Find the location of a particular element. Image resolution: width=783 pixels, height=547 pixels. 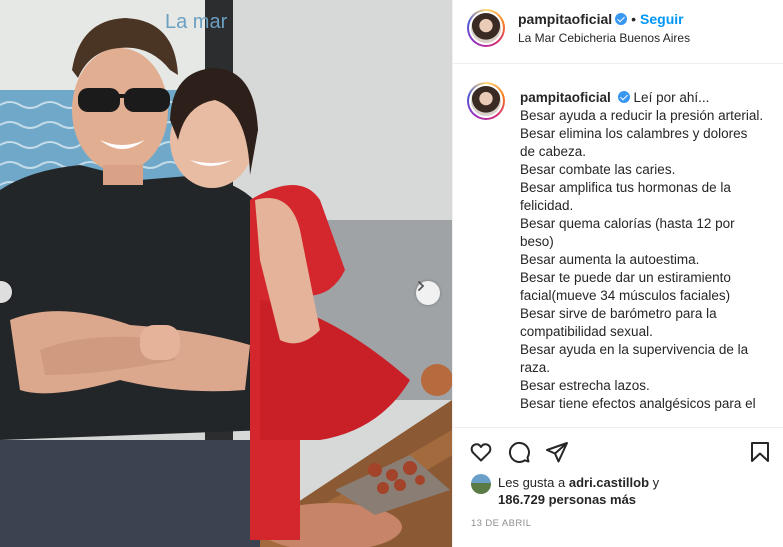

share-icon is located at coordinates (557, 452).